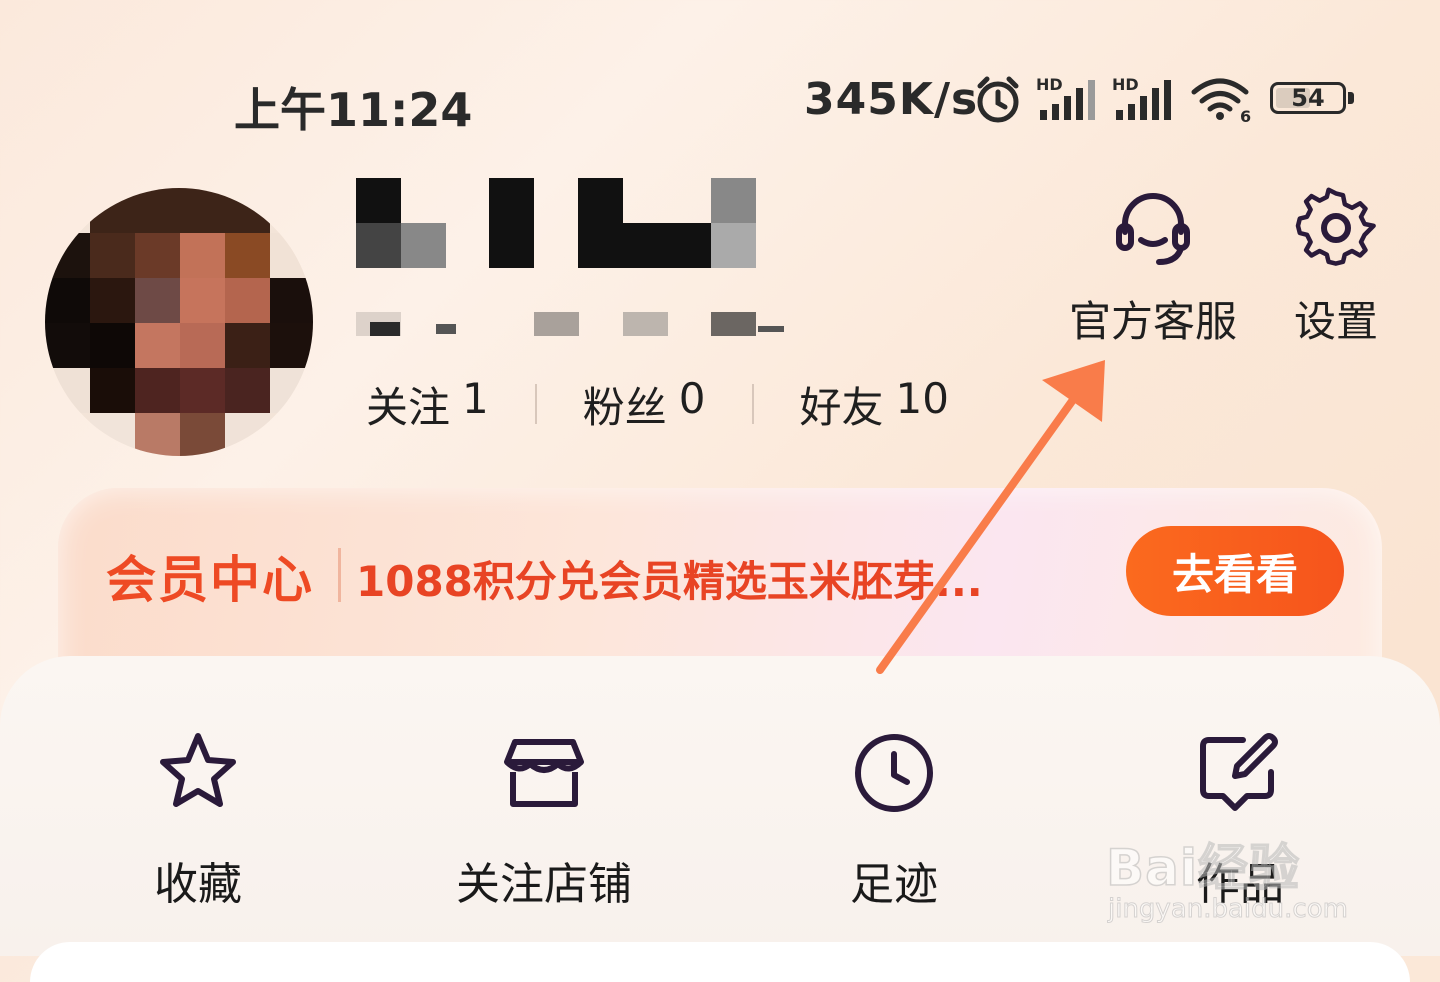  Describe the element at coordinates (1153, 229) in the screenshot. I see `headset-icon` at that location.